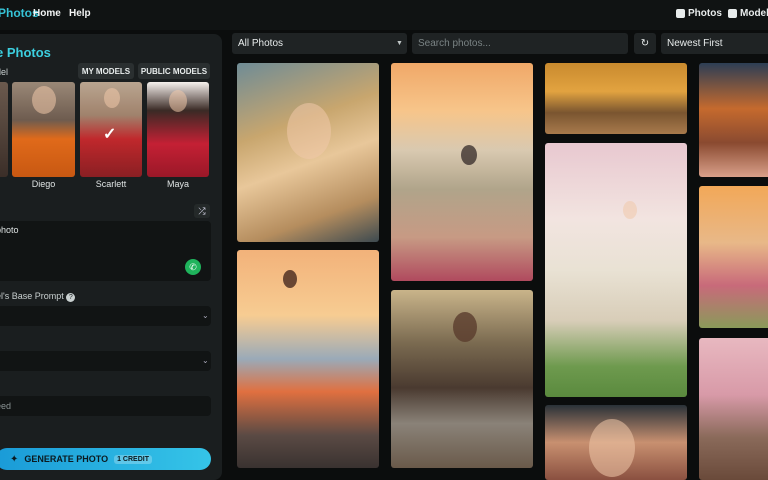 The height and width of the screenshot is (480, 768). I want to click on nav-help-link: Help, so click(80, 13).